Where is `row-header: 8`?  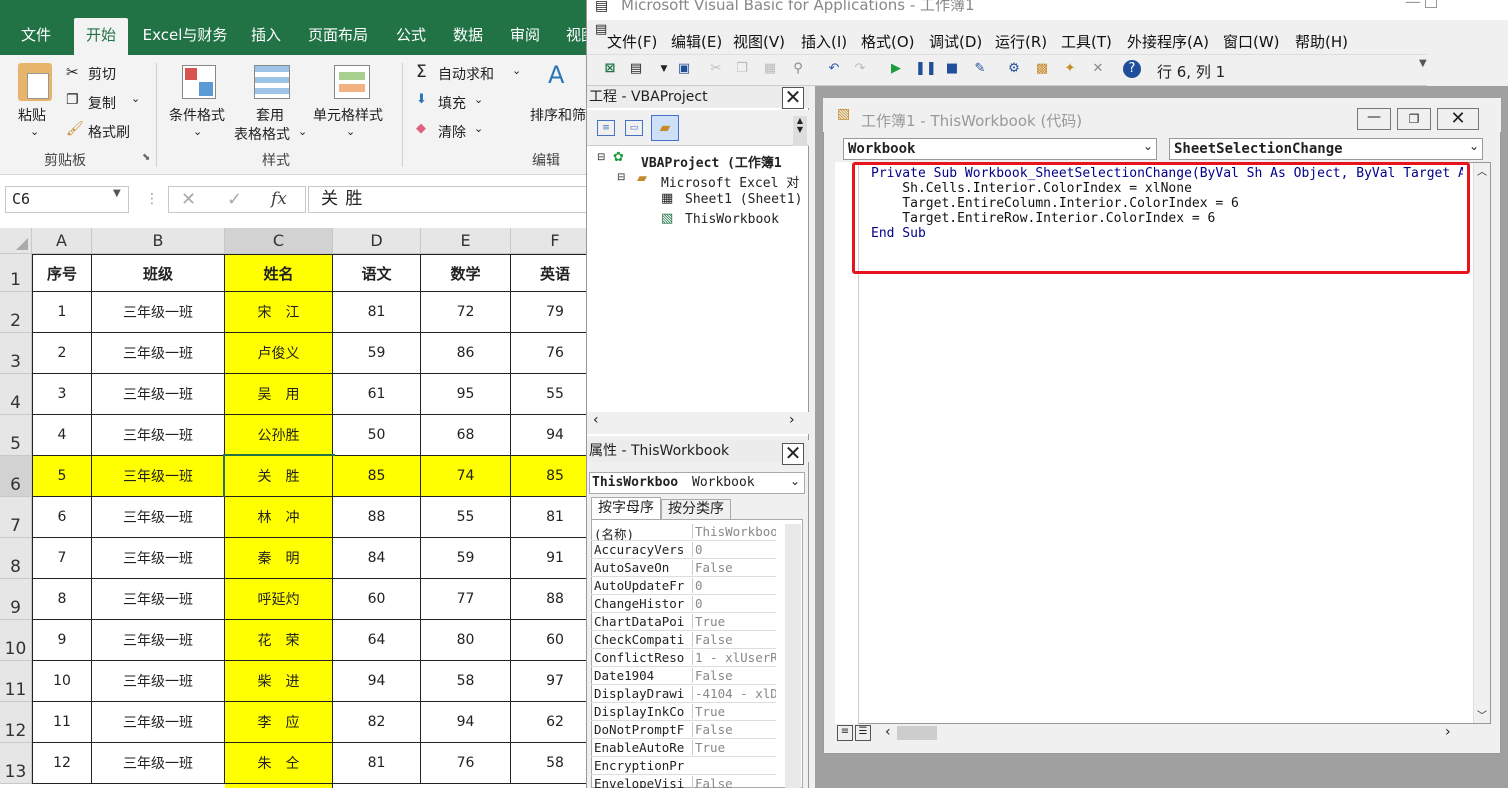 row-header: 8 is located at coordinates (16, 558).